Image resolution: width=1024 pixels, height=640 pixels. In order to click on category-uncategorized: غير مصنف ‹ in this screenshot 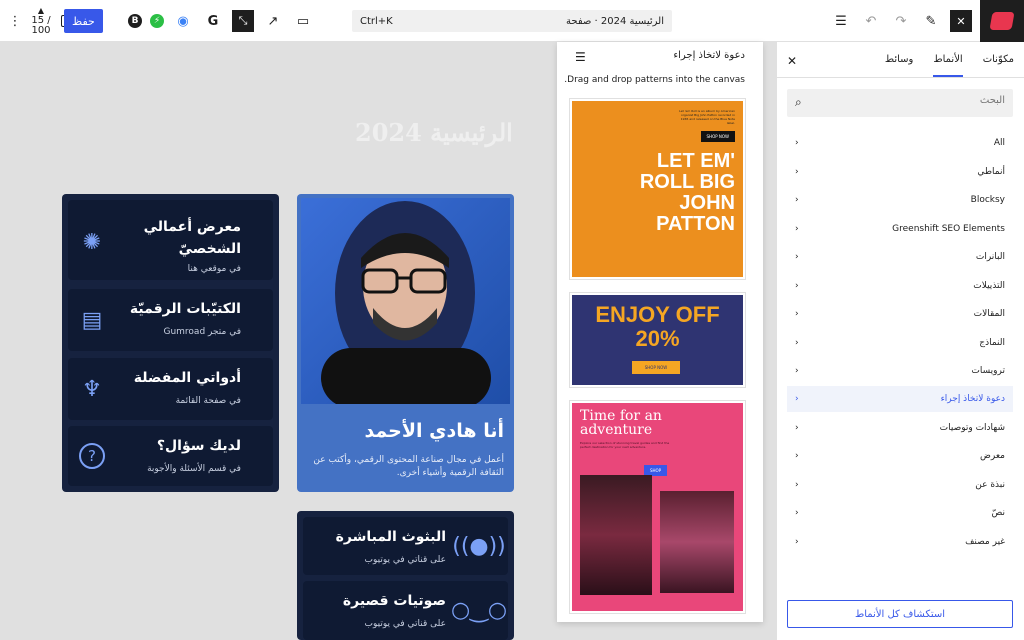, I will do `click(900, 542)`.